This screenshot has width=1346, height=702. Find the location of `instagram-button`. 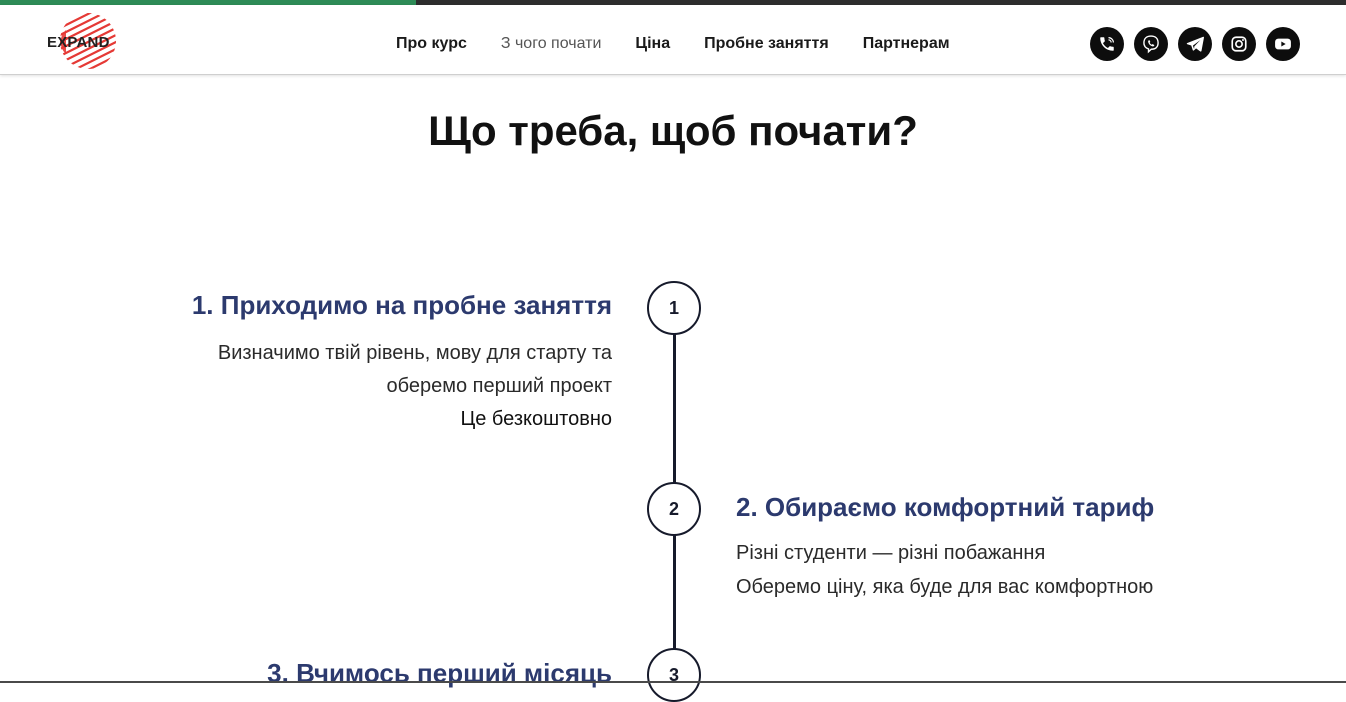

instagram-button is located at coordinates (1239, 44).